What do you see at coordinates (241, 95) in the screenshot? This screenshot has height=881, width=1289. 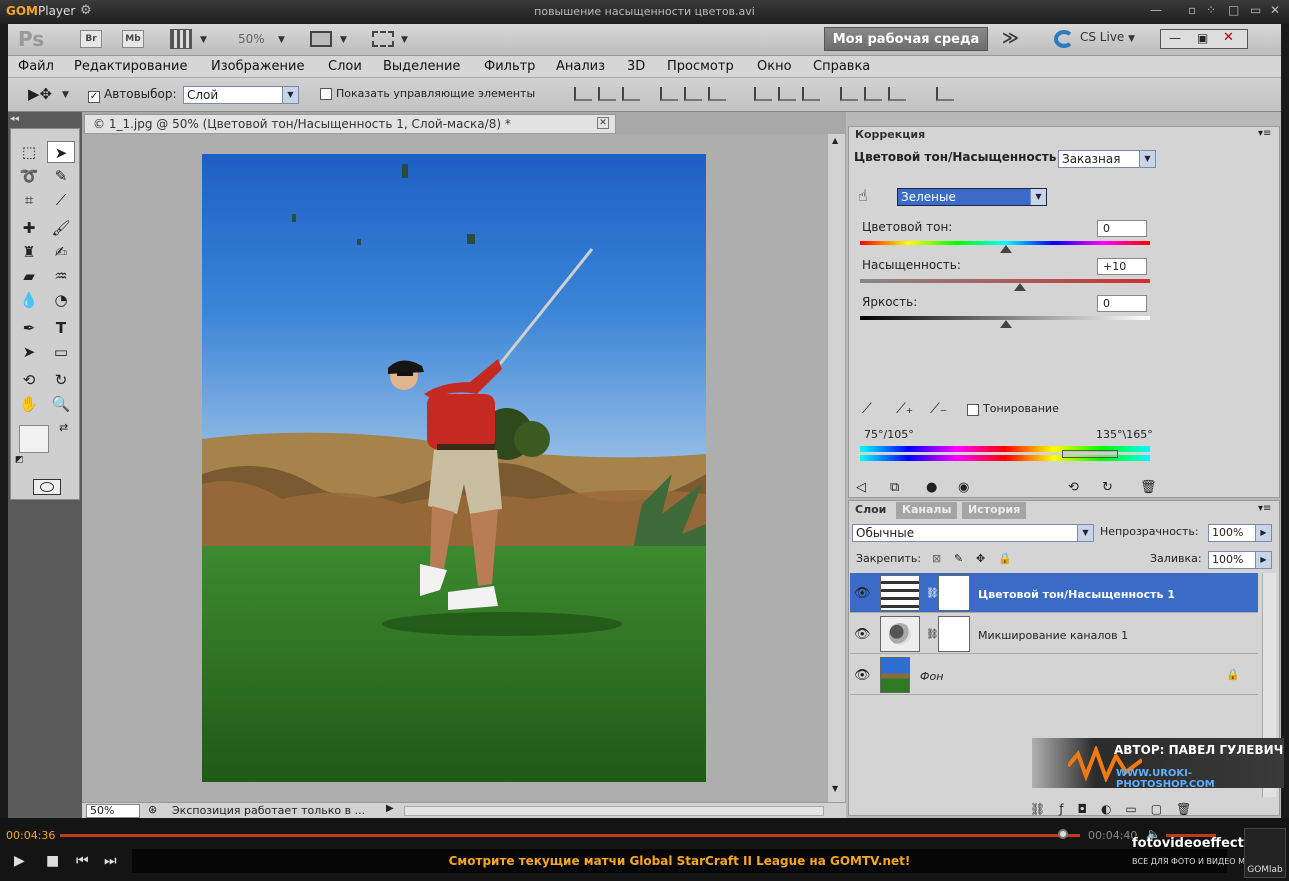 I see `autoselect-dropdown: Слой ▼` at bounding box center [241, 95].